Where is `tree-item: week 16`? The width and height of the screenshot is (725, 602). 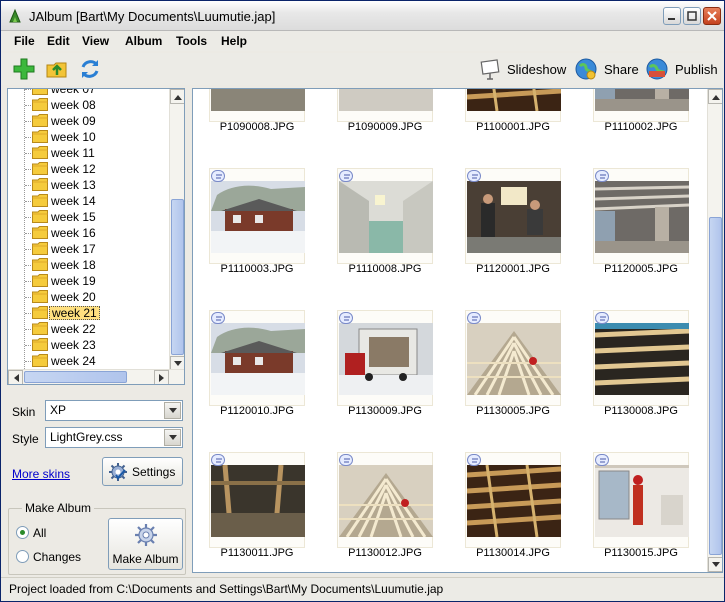 tree-item: week 16 is located at coordinates (89, 233).